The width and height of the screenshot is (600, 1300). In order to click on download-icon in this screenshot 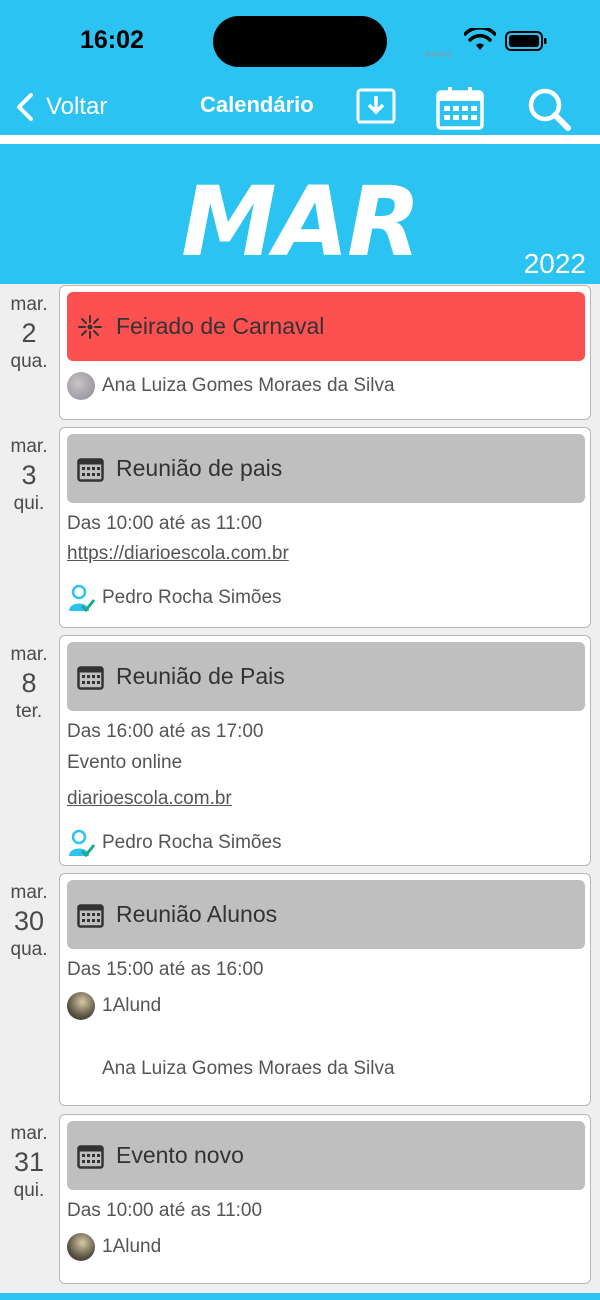, I will do `click(376, 107)`.